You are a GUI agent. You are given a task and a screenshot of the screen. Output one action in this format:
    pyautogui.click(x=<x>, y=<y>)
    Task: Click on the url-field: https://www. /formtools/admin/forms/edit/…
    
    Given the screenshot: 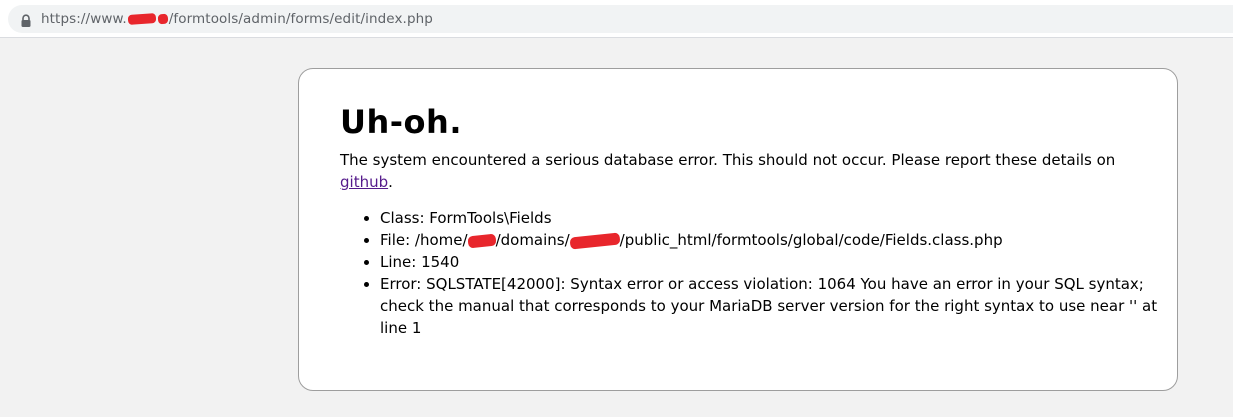 What is the action you would take?
    pyautogui.click(x=620, y=19)
    